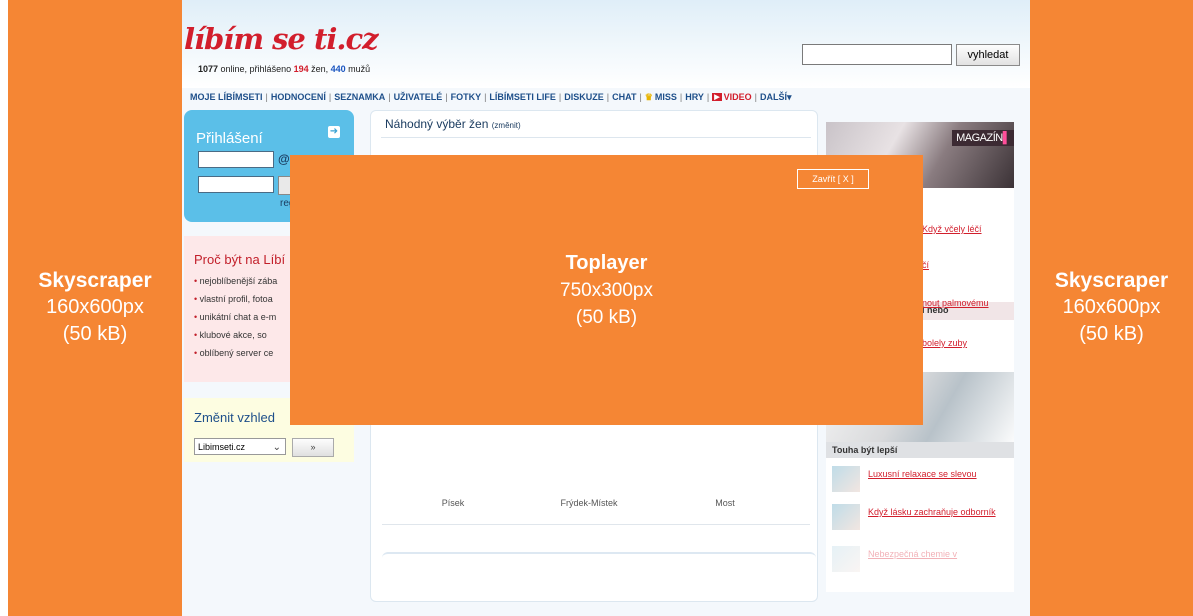 The width and height of the screenshot is (1193, 616). Describe the element at coordinates (236, 159) in the screenshot. I see `login-username-input` at that location.